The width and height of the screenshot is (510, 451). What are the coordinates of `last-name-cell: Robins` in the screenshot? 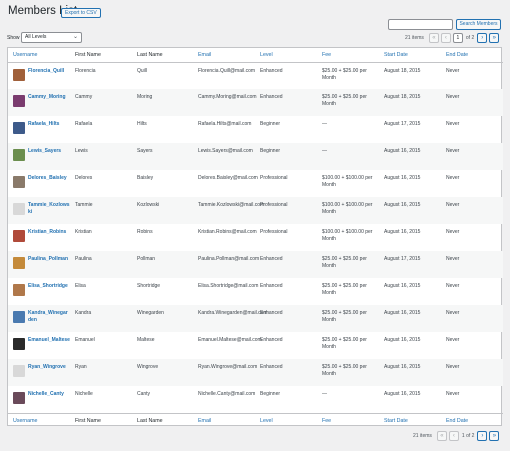 It's located at (145, 232).